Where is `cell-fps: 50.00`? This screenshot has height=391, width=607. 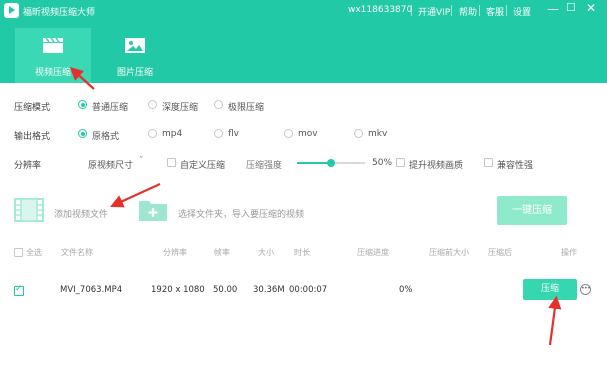
cell-fps: 50.00 is located at coordinates (225, 290).